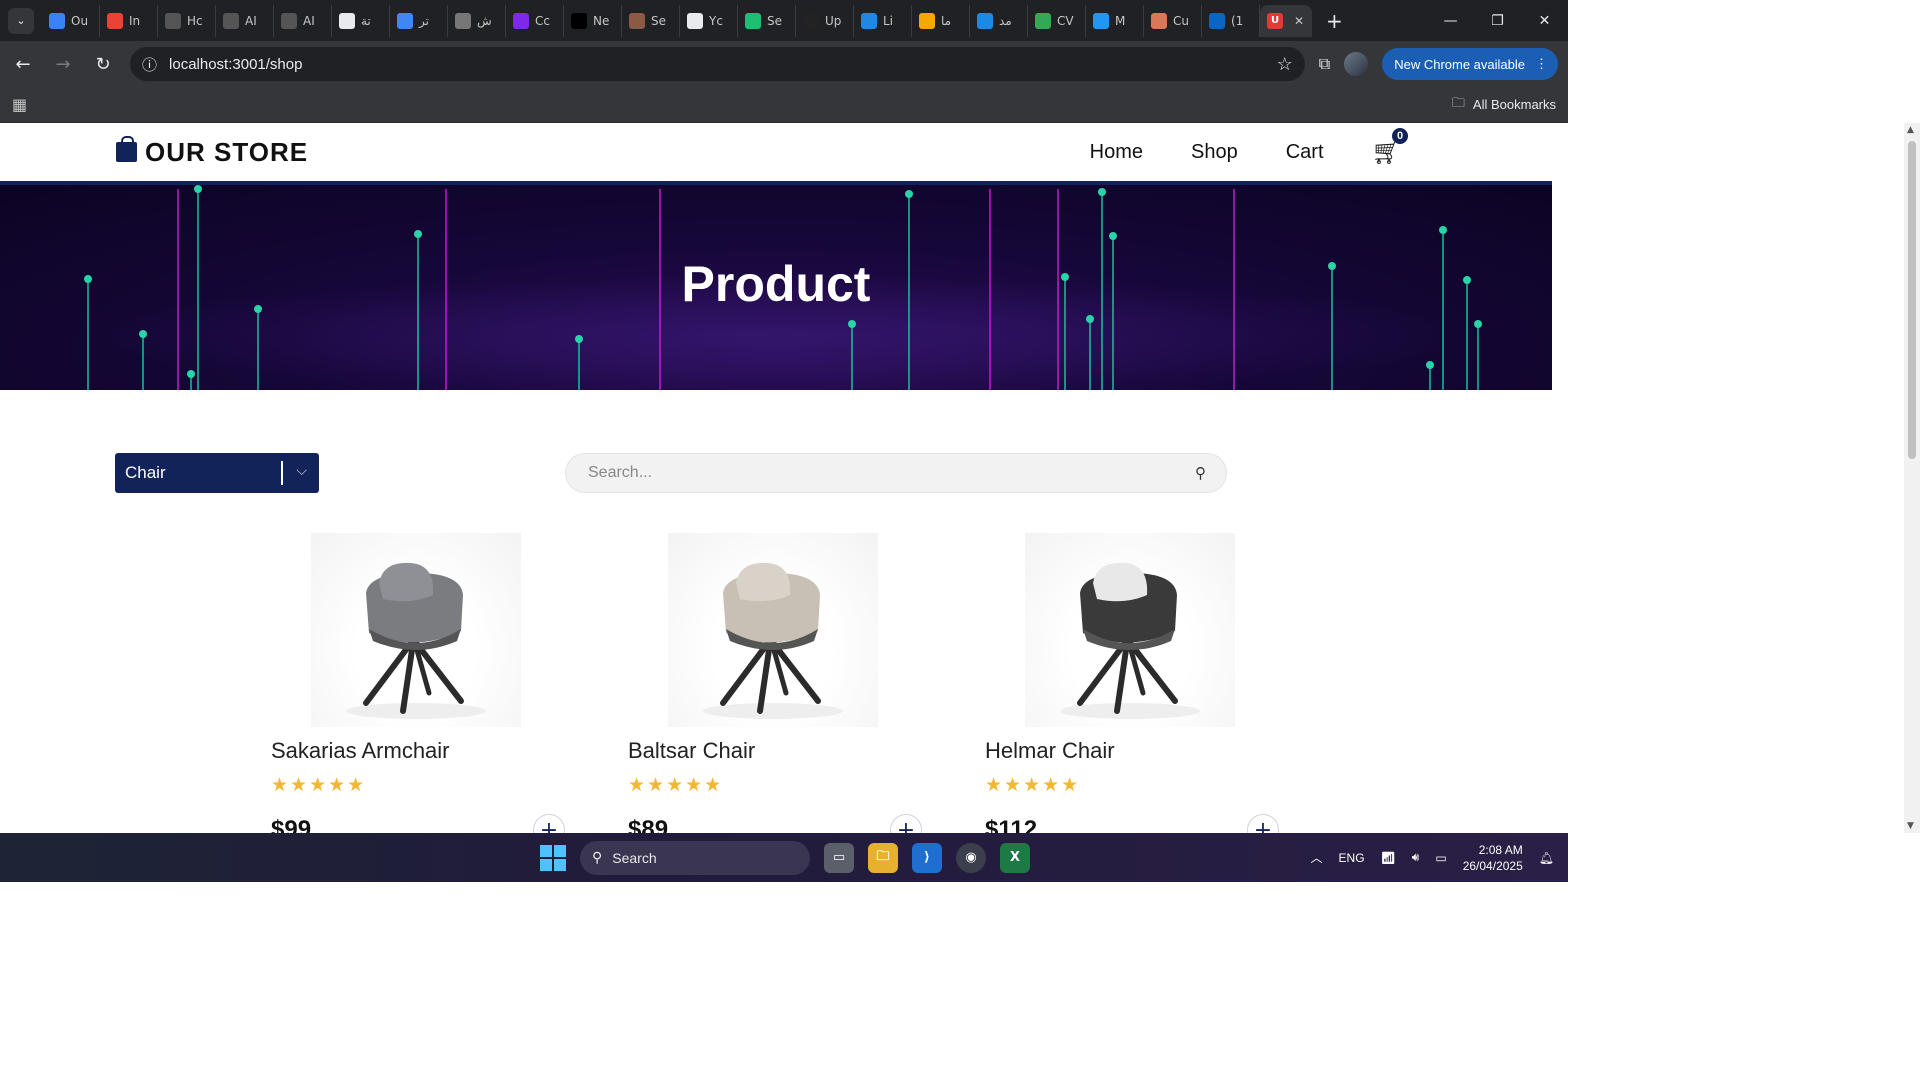  Describe the element at coordinates (360, 751) in the screenshot. I see `product-name: Sakarias Armchair` at that location.